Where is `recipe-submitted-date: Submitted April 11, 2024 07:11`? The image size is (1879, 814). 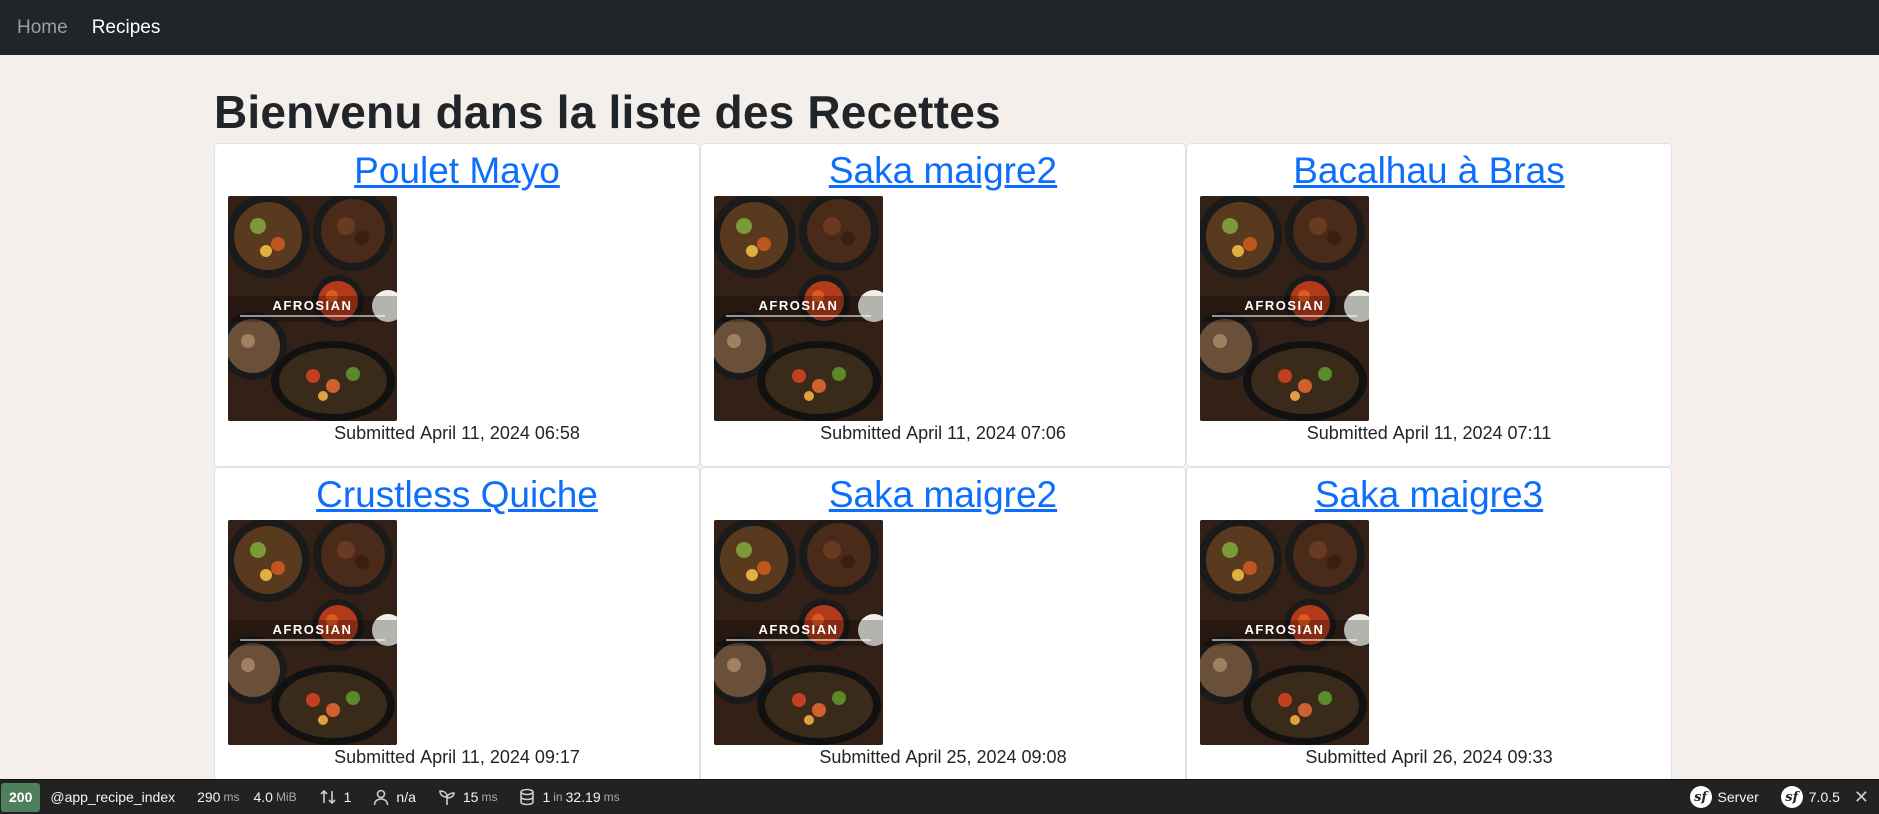 recipe-submitted-date: Submitted April 11, 2024 07:11 is located at coordinates (1429, 433).